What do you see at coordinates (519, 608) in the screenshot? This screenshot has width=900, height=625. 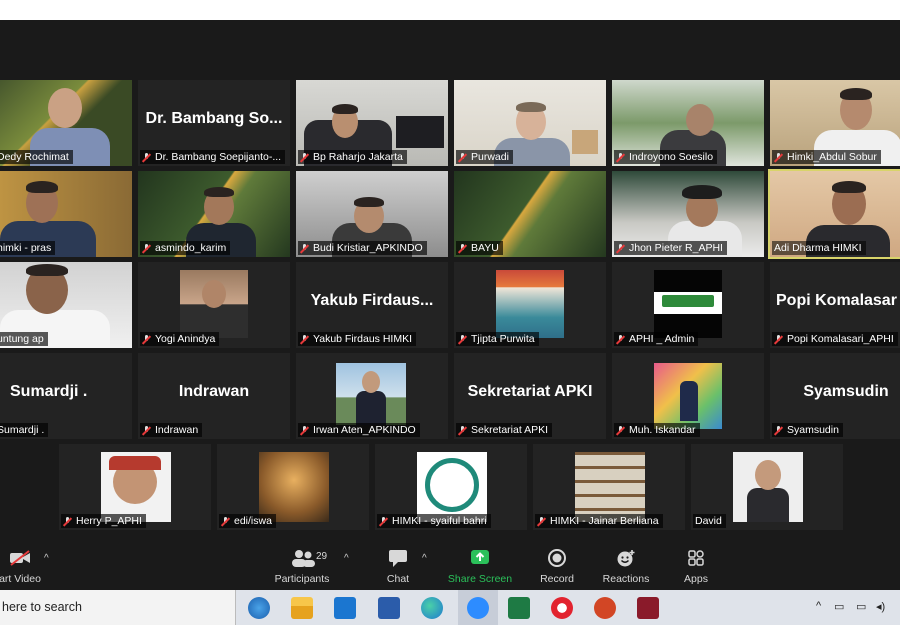 I see `excel-icon` at bounding box center [519, 608].